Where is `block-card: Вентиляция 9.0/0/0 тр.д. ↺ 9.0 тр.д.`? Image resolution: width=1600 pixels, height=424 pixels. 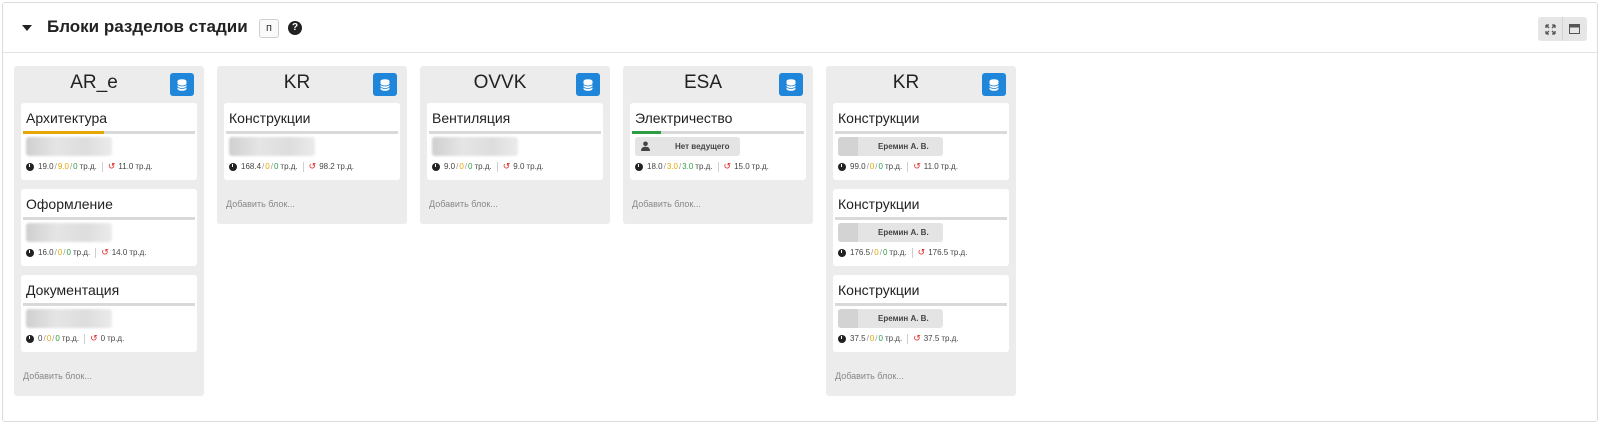 block-card: Вентиляция 9.0/0/0 тр.д. ↺ 9.0 тр.д. is located at coordinates (515, 141).